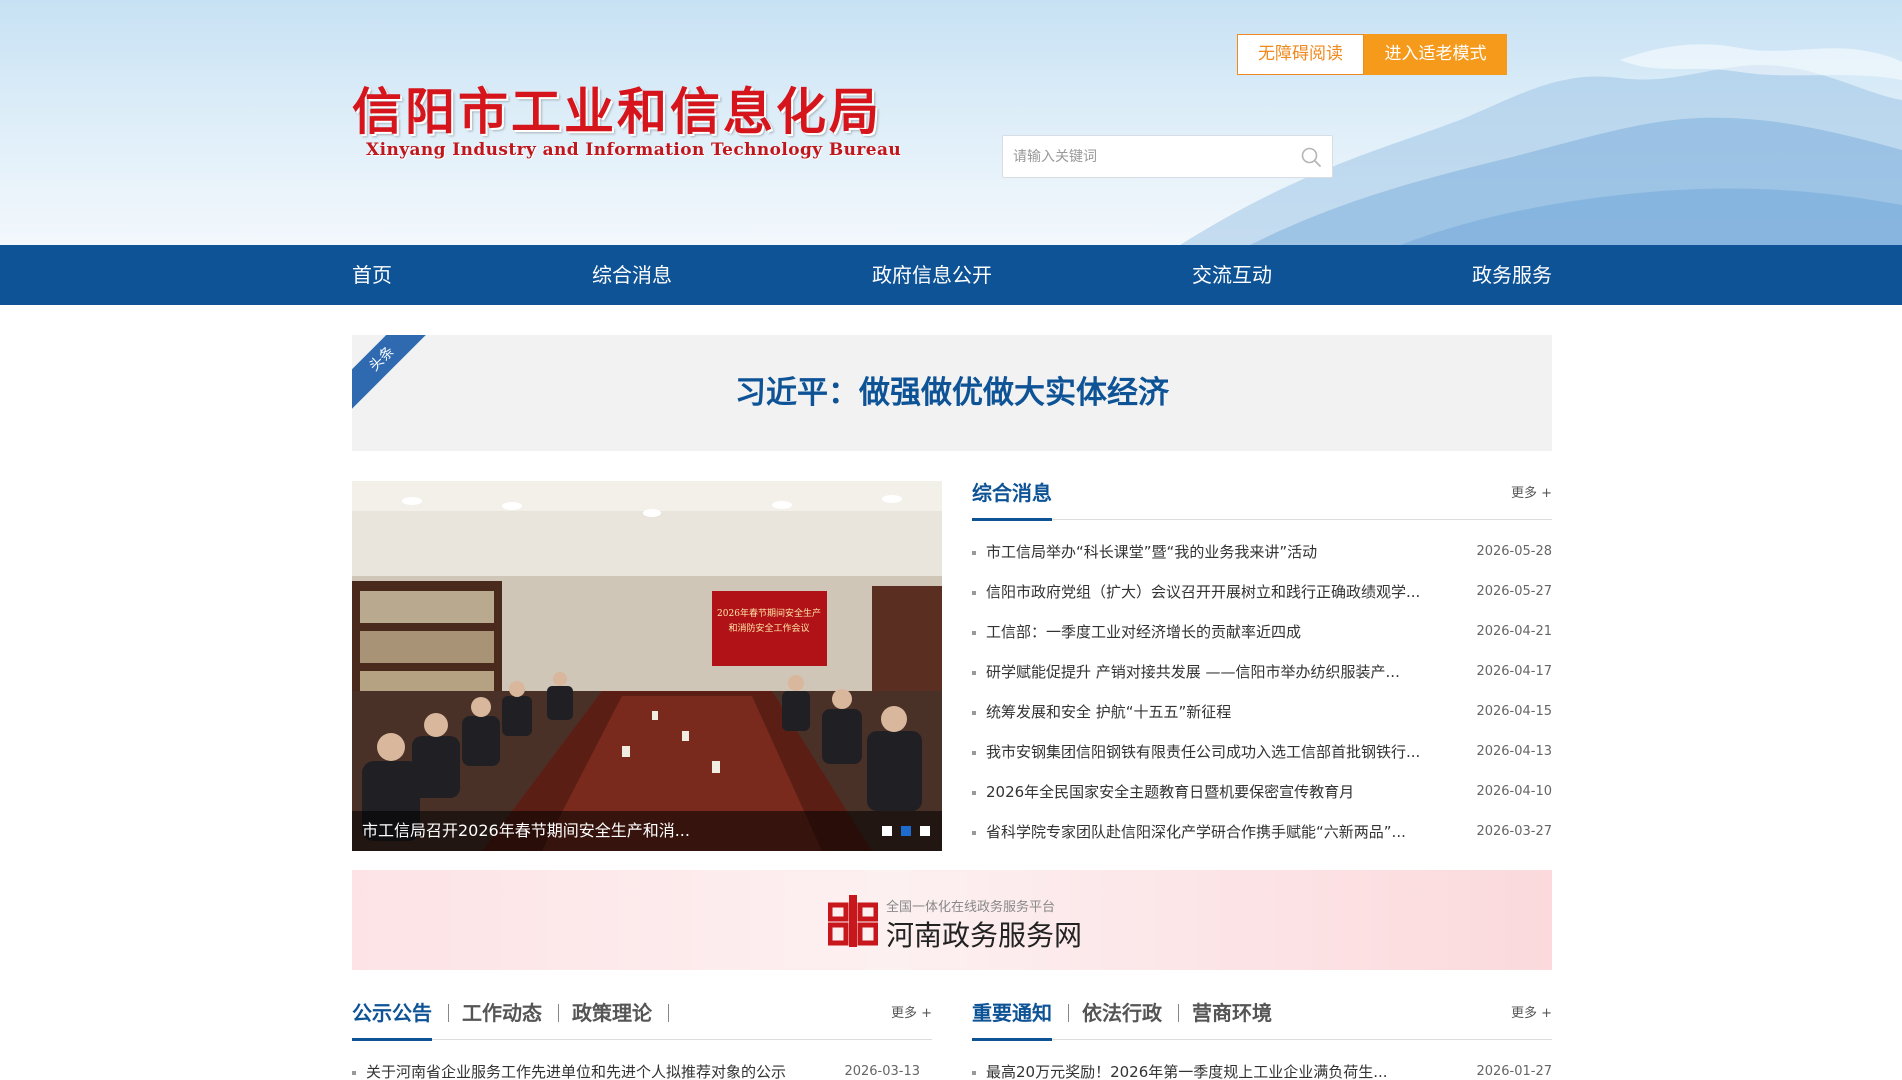 This screenshot has width=1902, height=1080. Describe the element at coordinates (1531, 491) in the screenshot. I see `news-more-link: 更多 +` at that location.